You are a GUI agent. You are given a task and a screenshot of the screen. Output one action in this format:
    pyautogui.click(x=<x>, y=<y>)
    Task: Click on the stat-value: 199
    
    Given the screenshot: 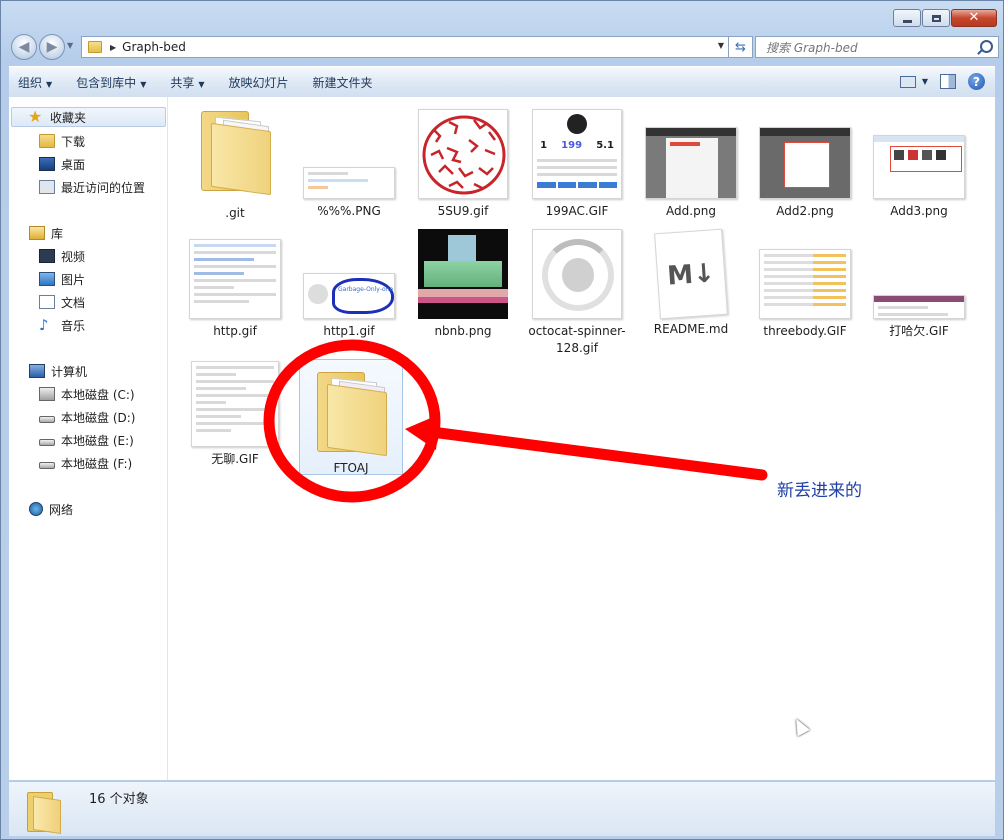 What is the action you would take?
    pyautogui.click(x=572, y=145)
    